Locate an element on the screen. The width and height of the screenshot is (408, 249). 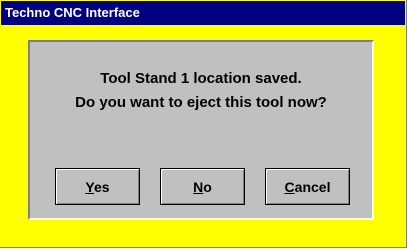
title-bar: Techno CNC Interface is located at coordinates (203, 13).